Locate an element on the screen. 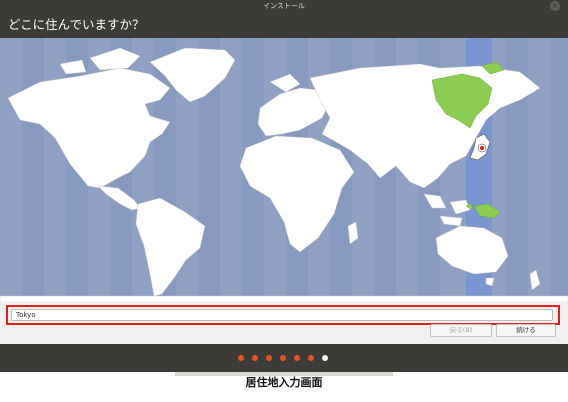 This screenshot has width=568, height=402. page-title: どこに住んでいますか？ is located at coordinates (76, 24).